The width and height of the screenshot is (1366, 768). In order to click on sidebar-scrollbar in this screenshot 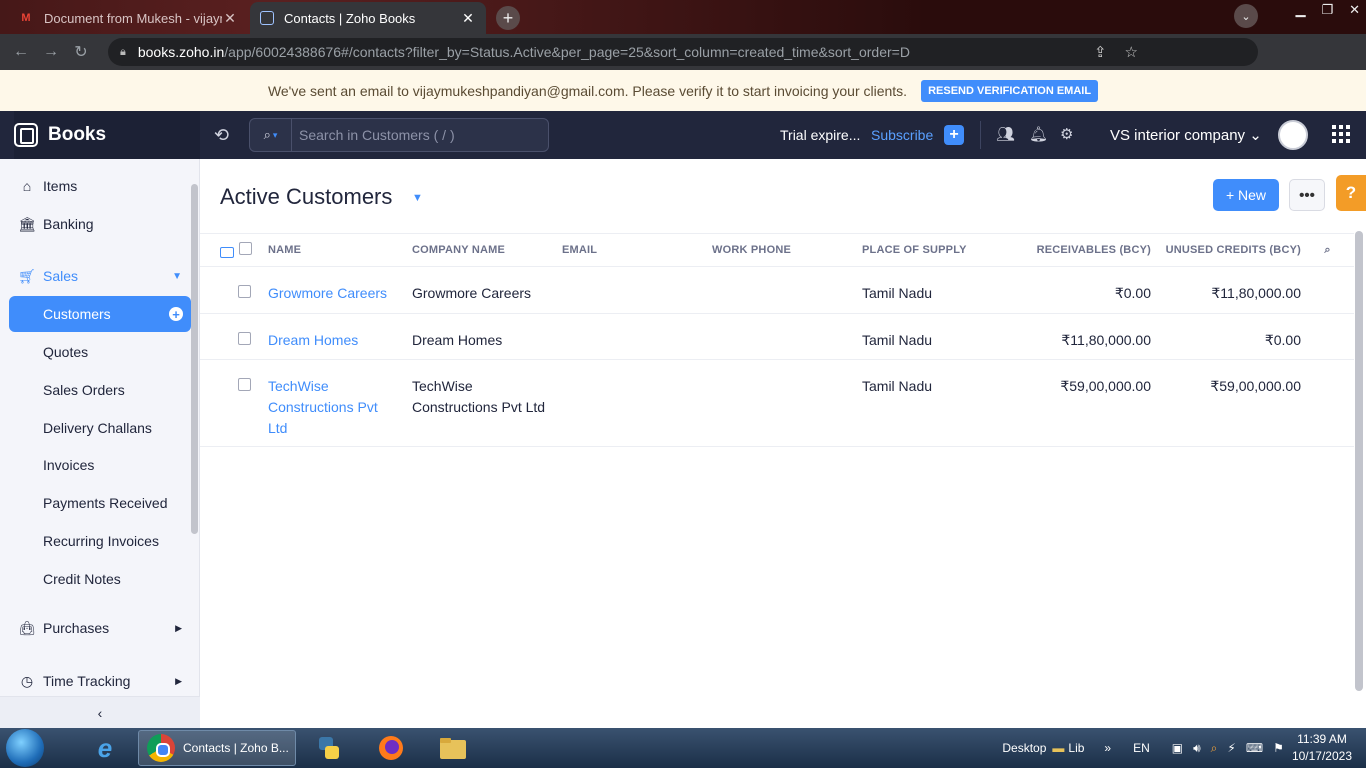, I will do `click(194, 359)`.